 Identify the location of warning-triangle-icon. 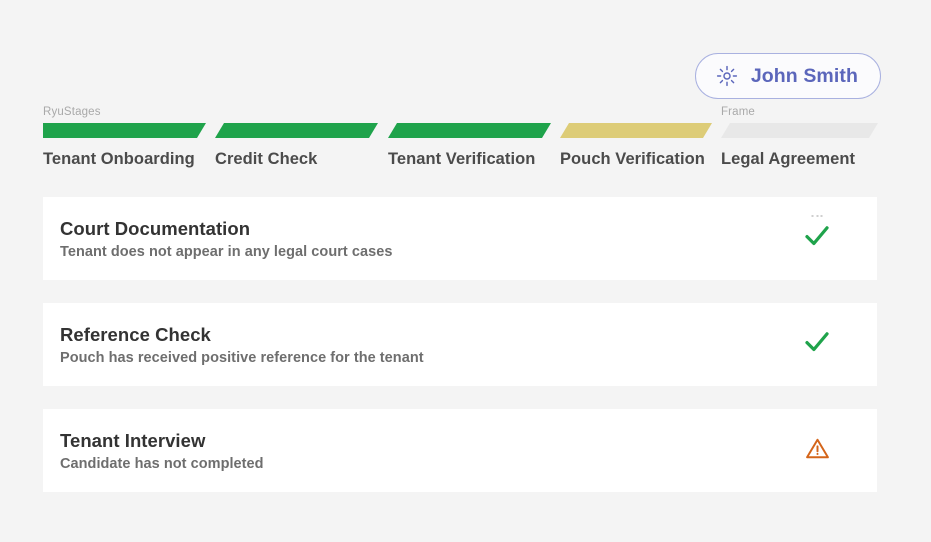
(817, 451).